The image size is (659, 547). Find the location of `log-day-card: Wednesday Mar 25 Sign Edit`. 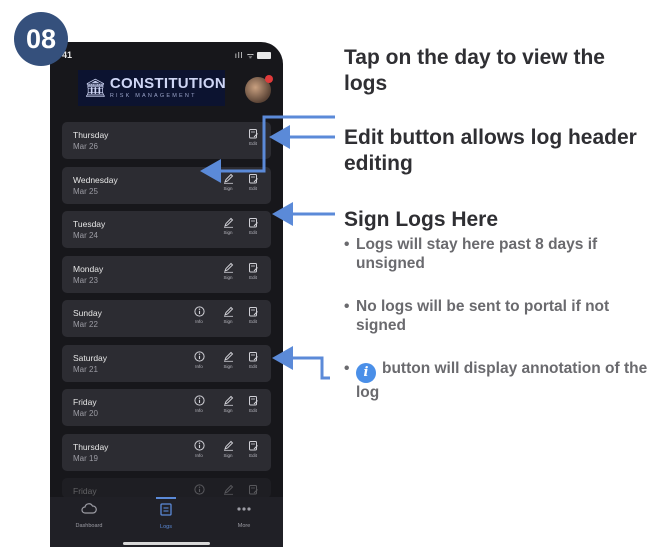

log-day-card: Wednesday Mar 25 Sign Edit is located at coordinates (166, 185).